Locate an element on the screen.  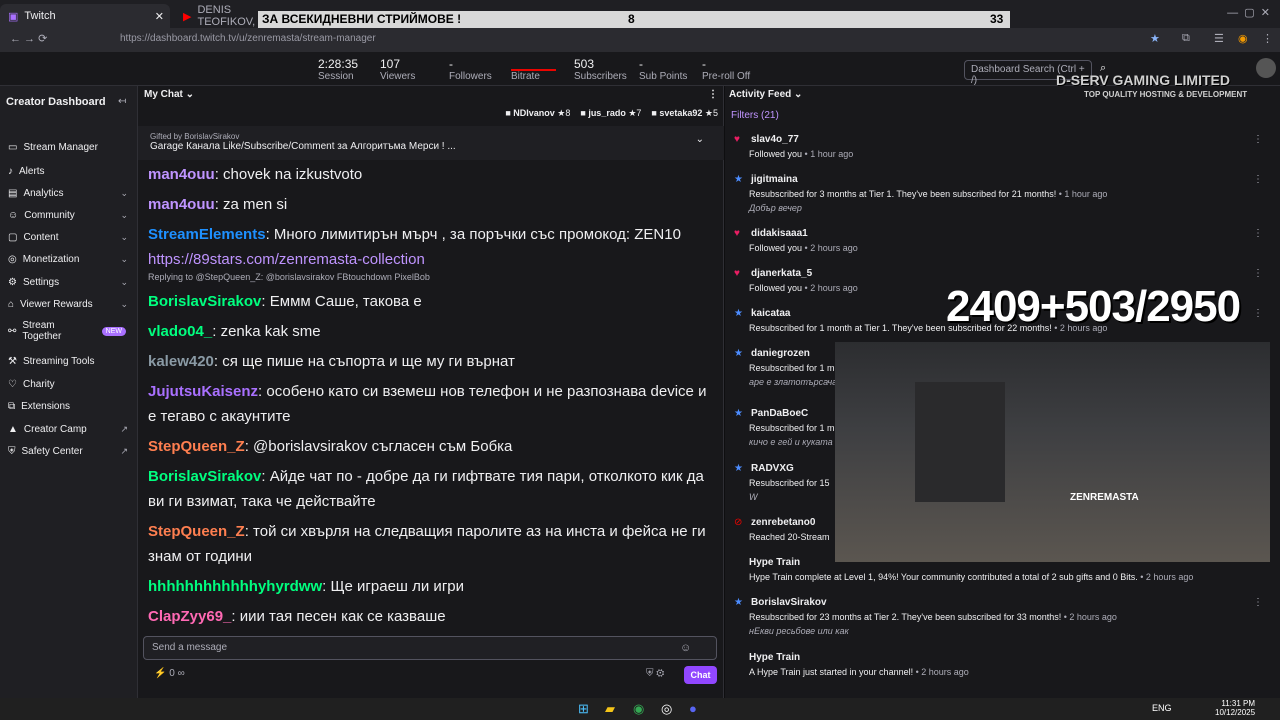
sidebar-item-charity: ♡ Charity is located at coordinates (70, 384).